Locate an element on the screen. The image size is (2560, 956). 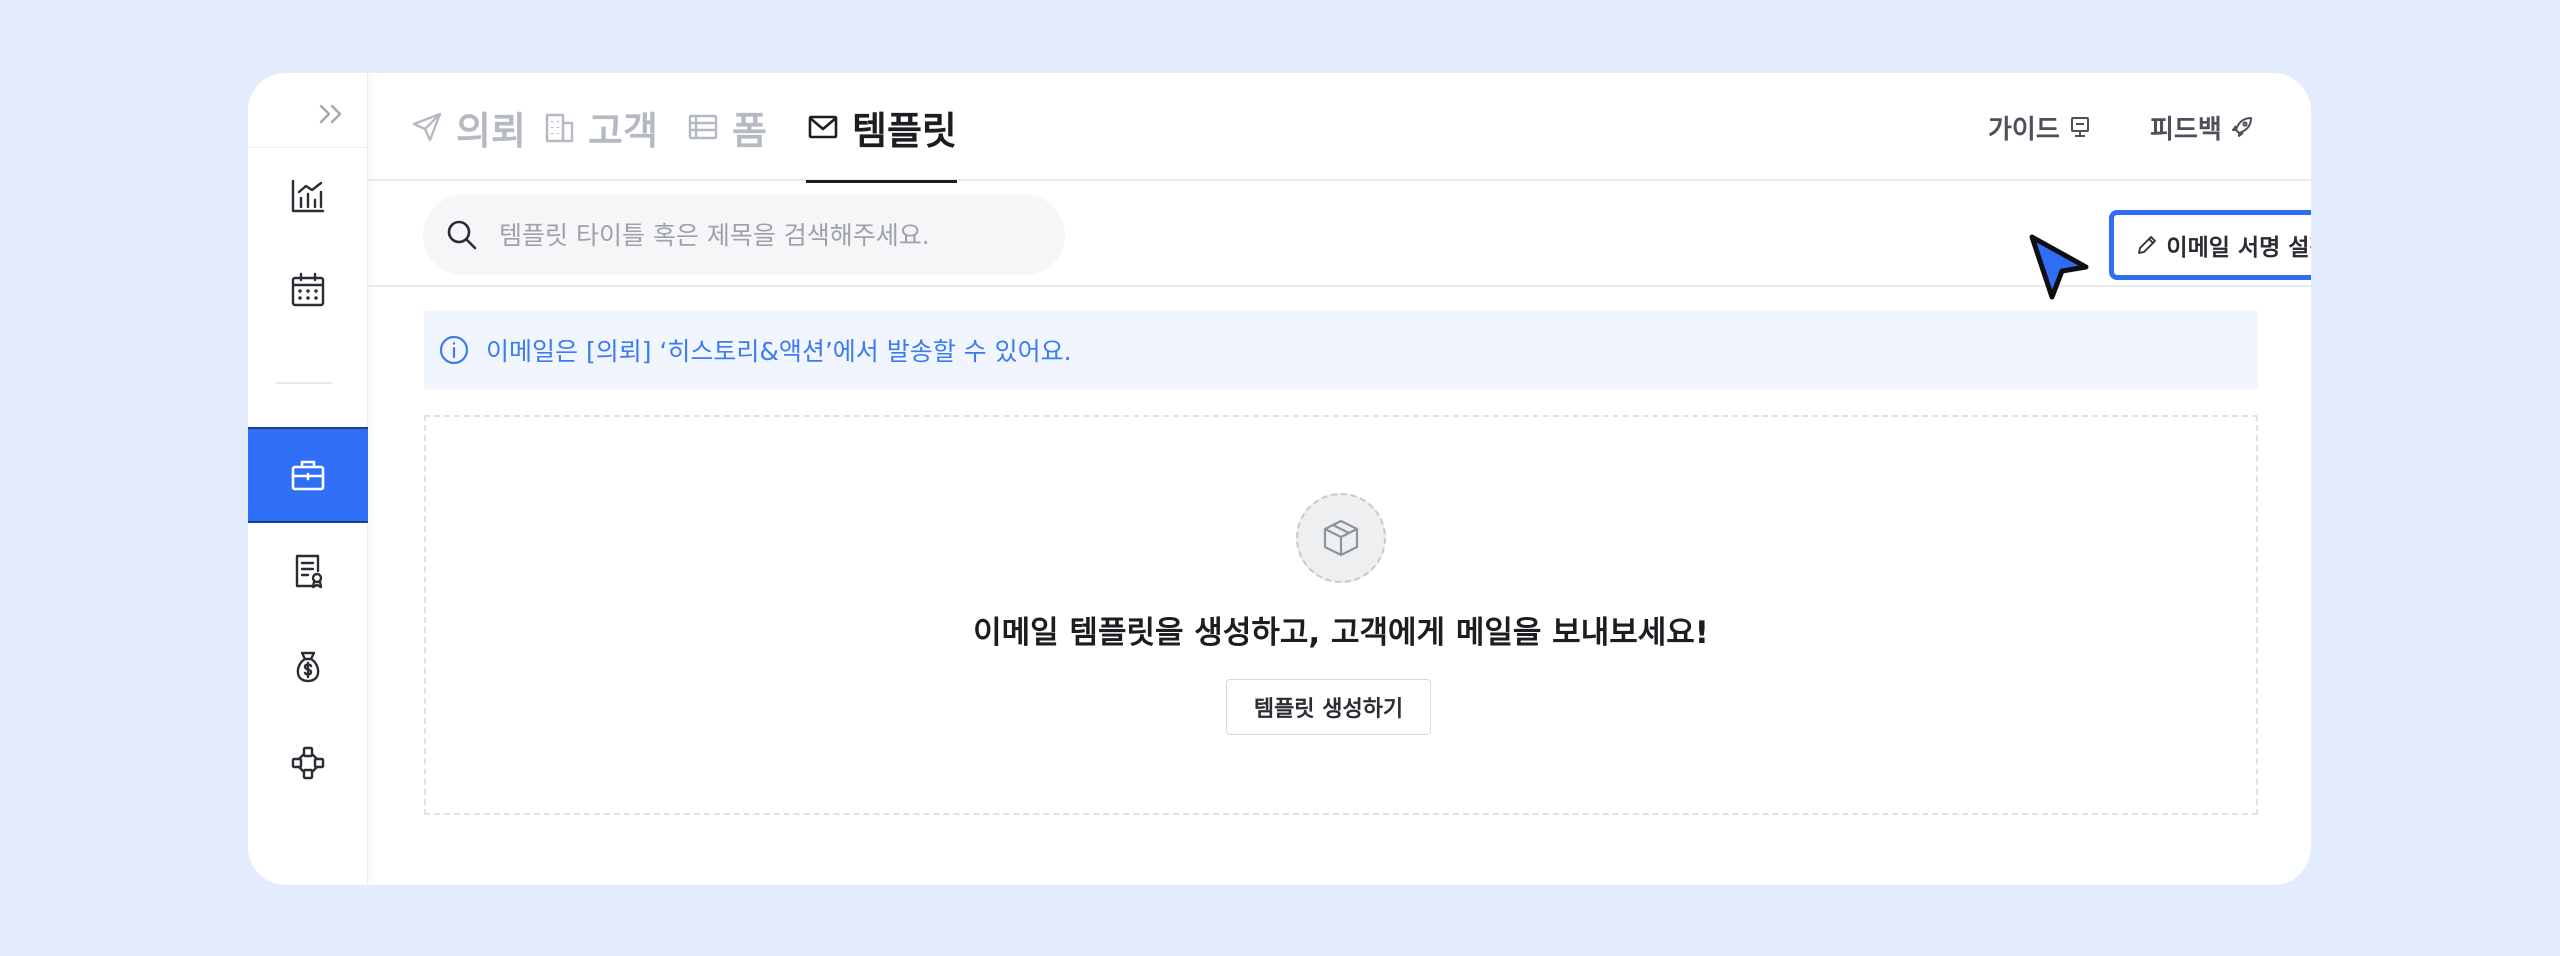
tab-label: 고객 is located at coordinates (623, 130).